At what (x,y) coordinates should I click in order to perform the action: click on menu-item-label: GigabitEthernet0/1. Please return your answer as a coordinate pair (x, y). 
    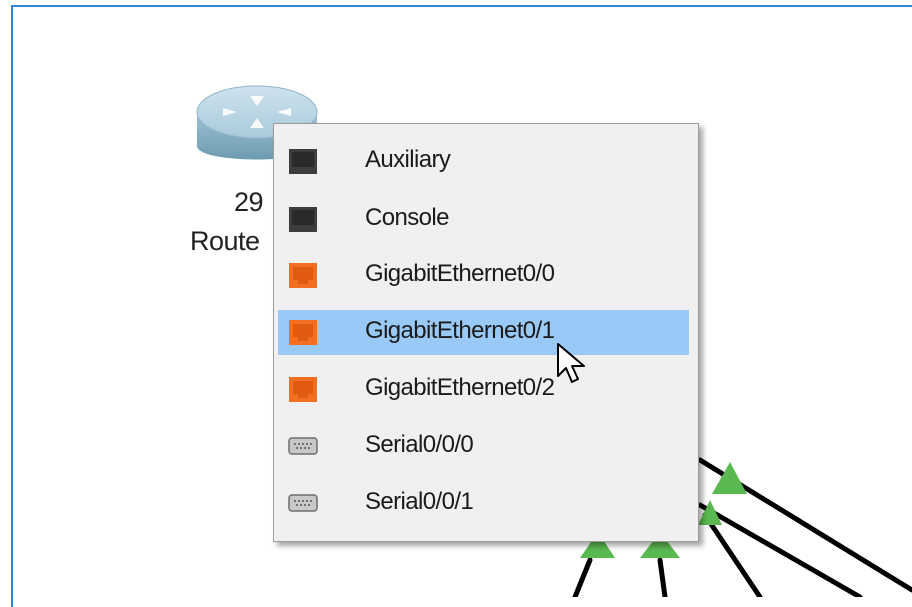
    Looking at the image, I should click on (460, 330).